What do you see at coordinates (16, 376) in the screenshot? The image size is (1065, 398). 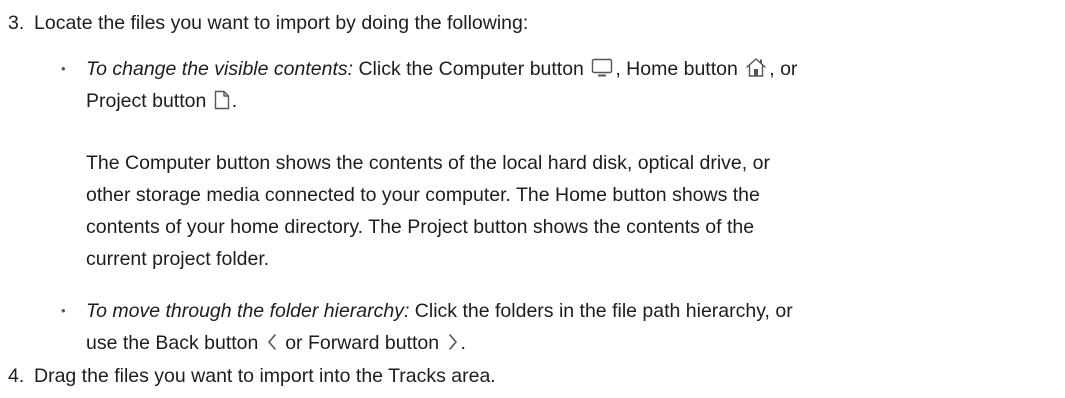 I see `step-number: 4.` at bounding box center [16, 376].